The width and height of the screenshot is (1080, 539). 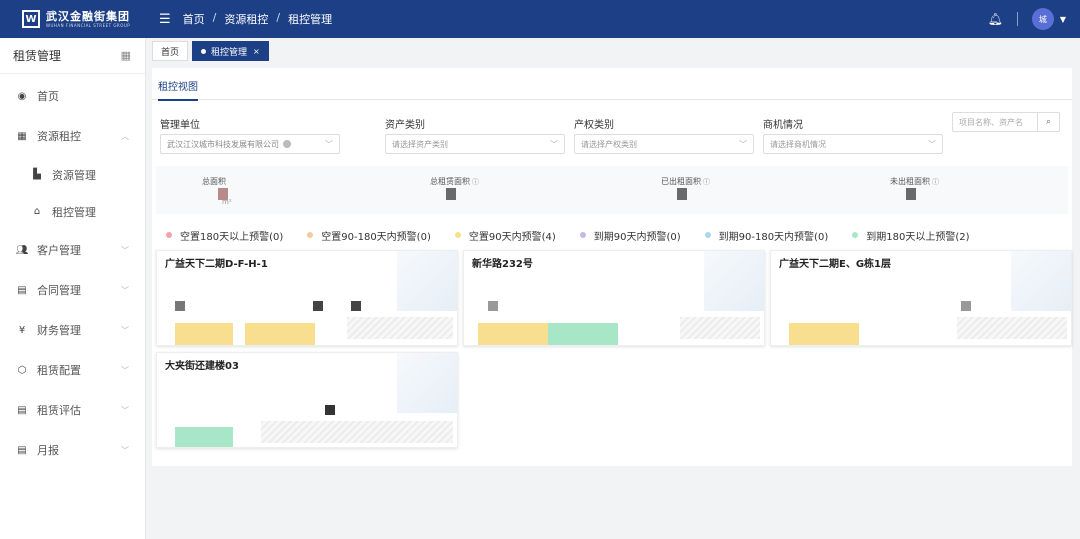 I want to click on card-title: 大夹街还建楼03, so click(x=202, y=366).